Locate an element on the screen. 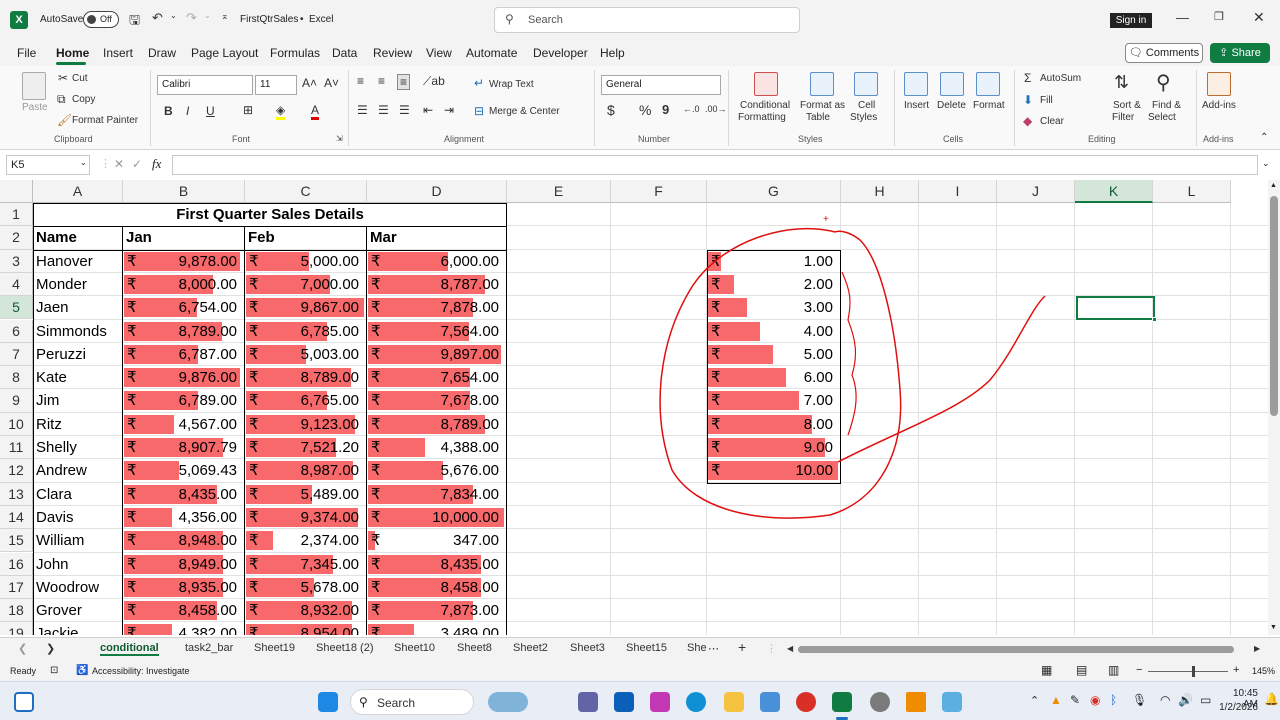 This screenshot has width=1280, height=720. sheet-tab-truncated: She is located at coordinates (697, 648).